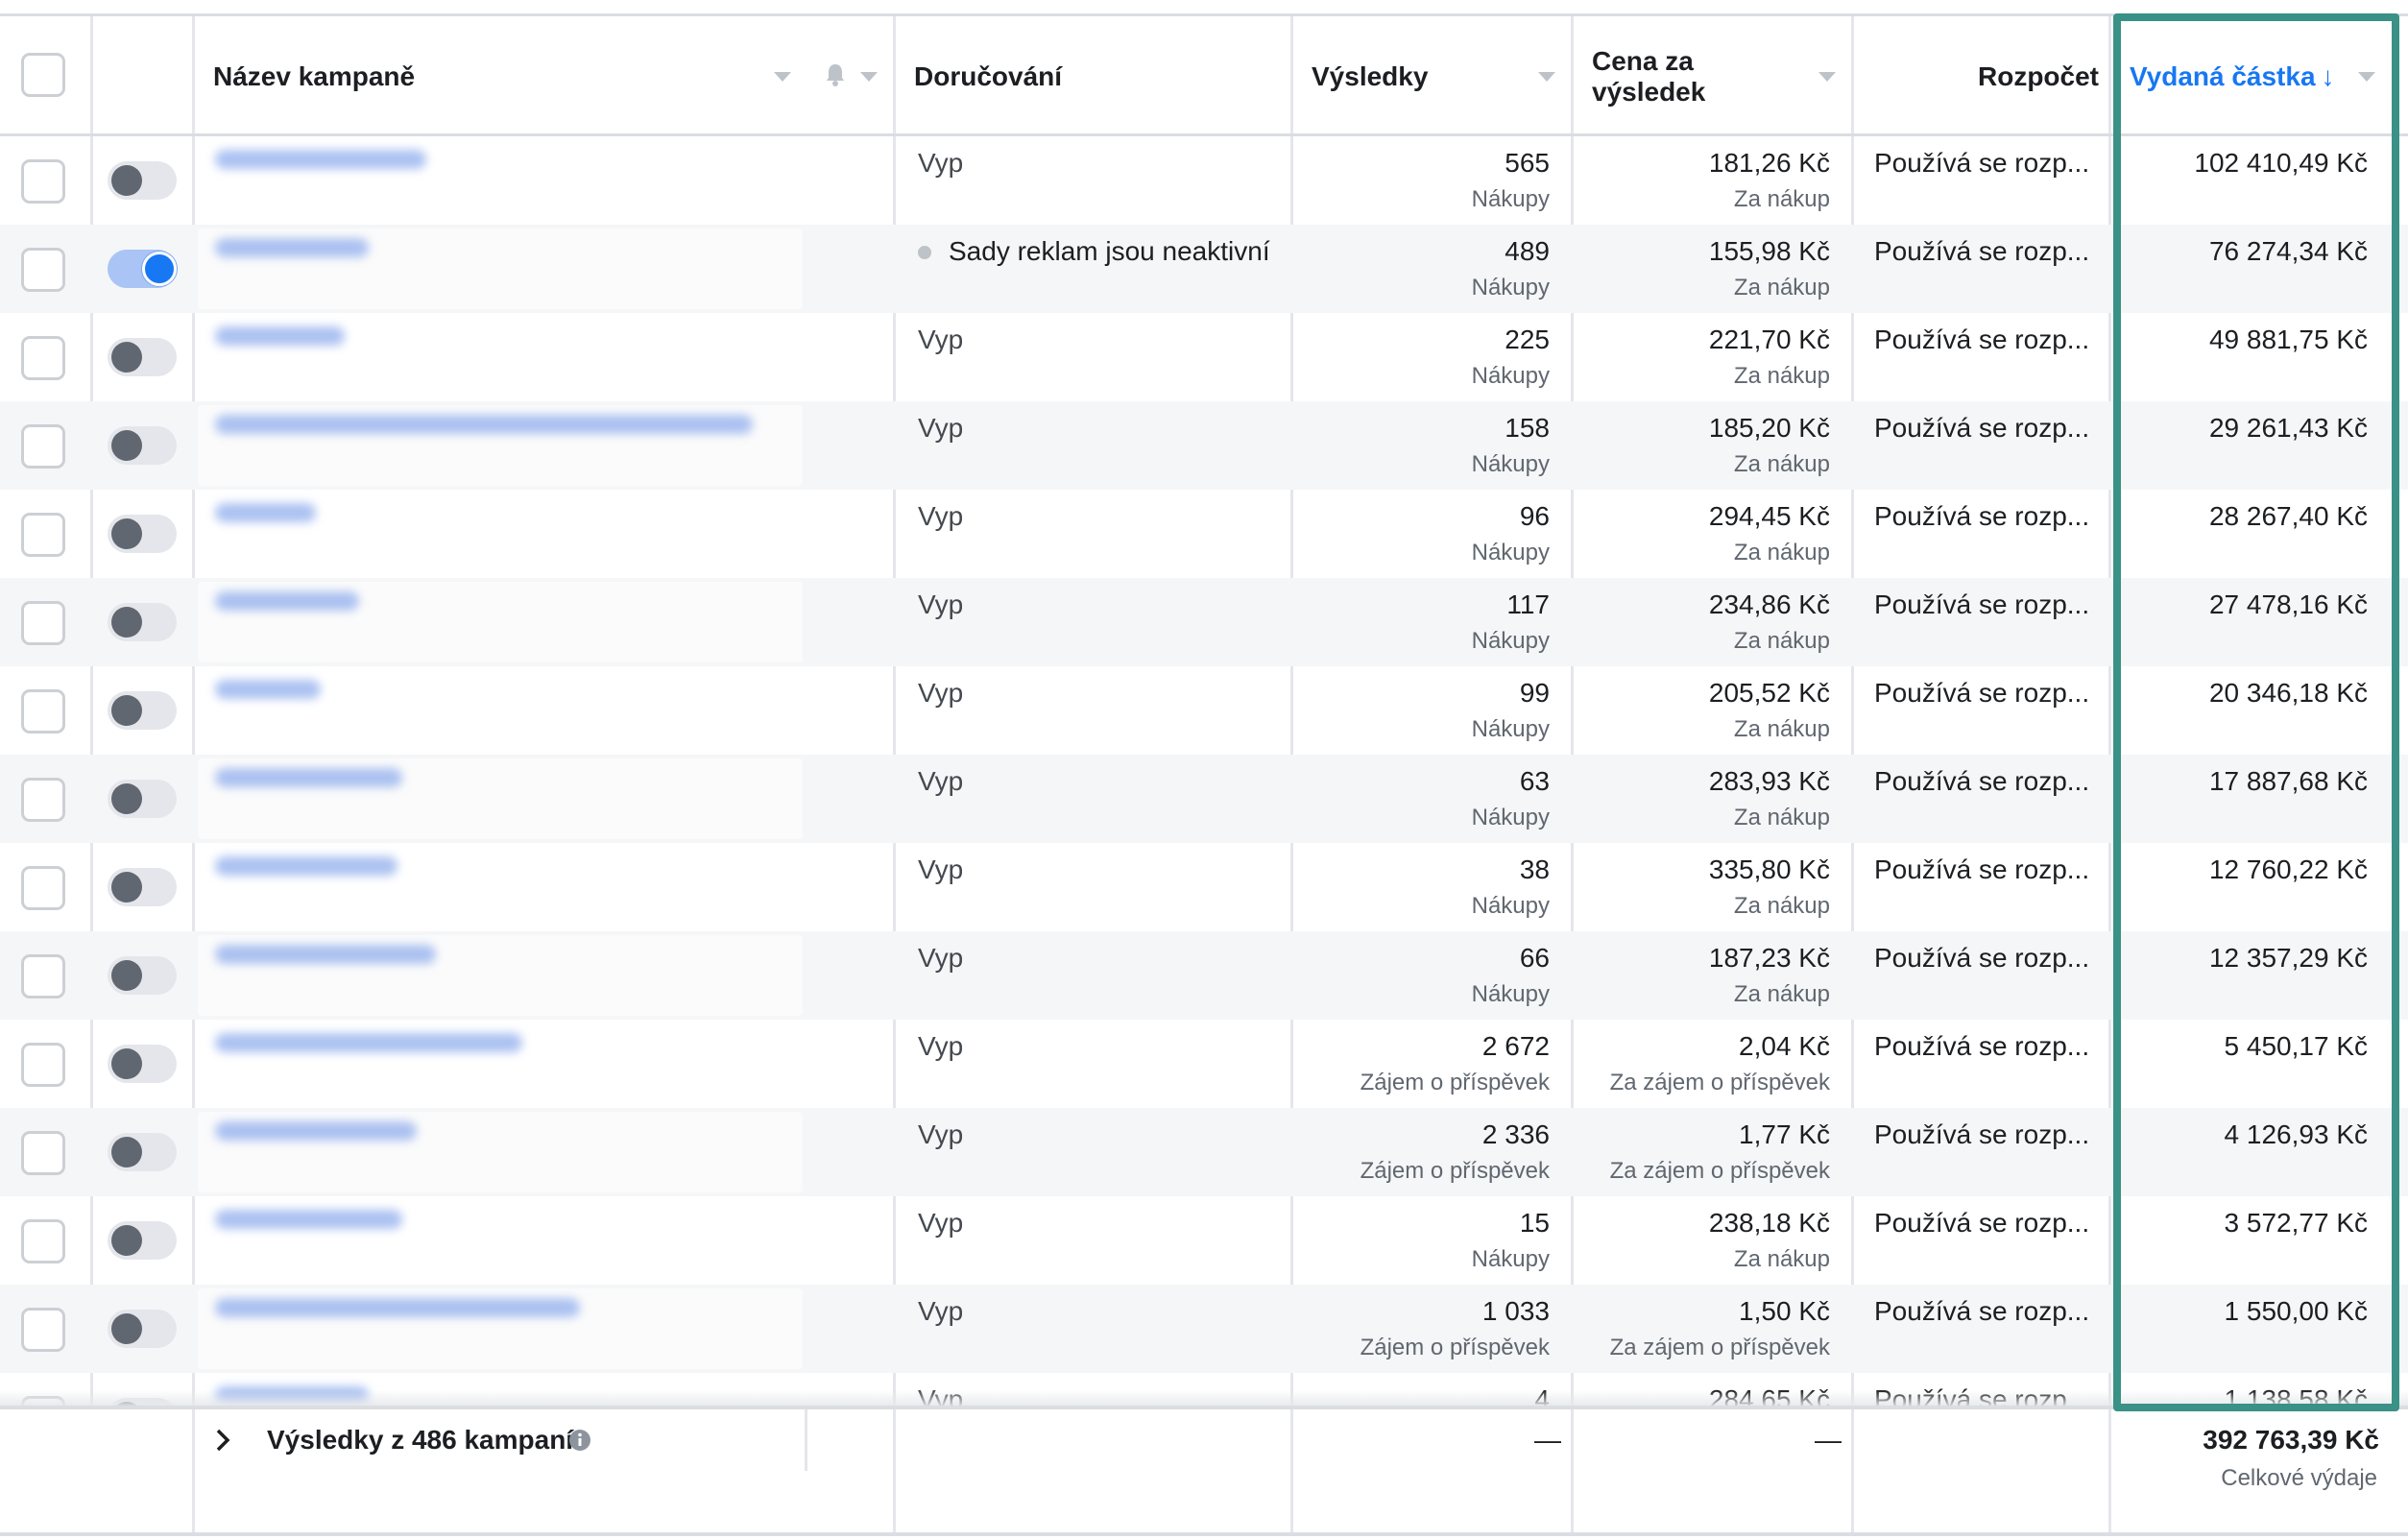 The height and width of the screenshot is (1540, 2408). Describe the element at coordinates (43, 75) in the screenshot. I see `select-all-checkbox` at that location.